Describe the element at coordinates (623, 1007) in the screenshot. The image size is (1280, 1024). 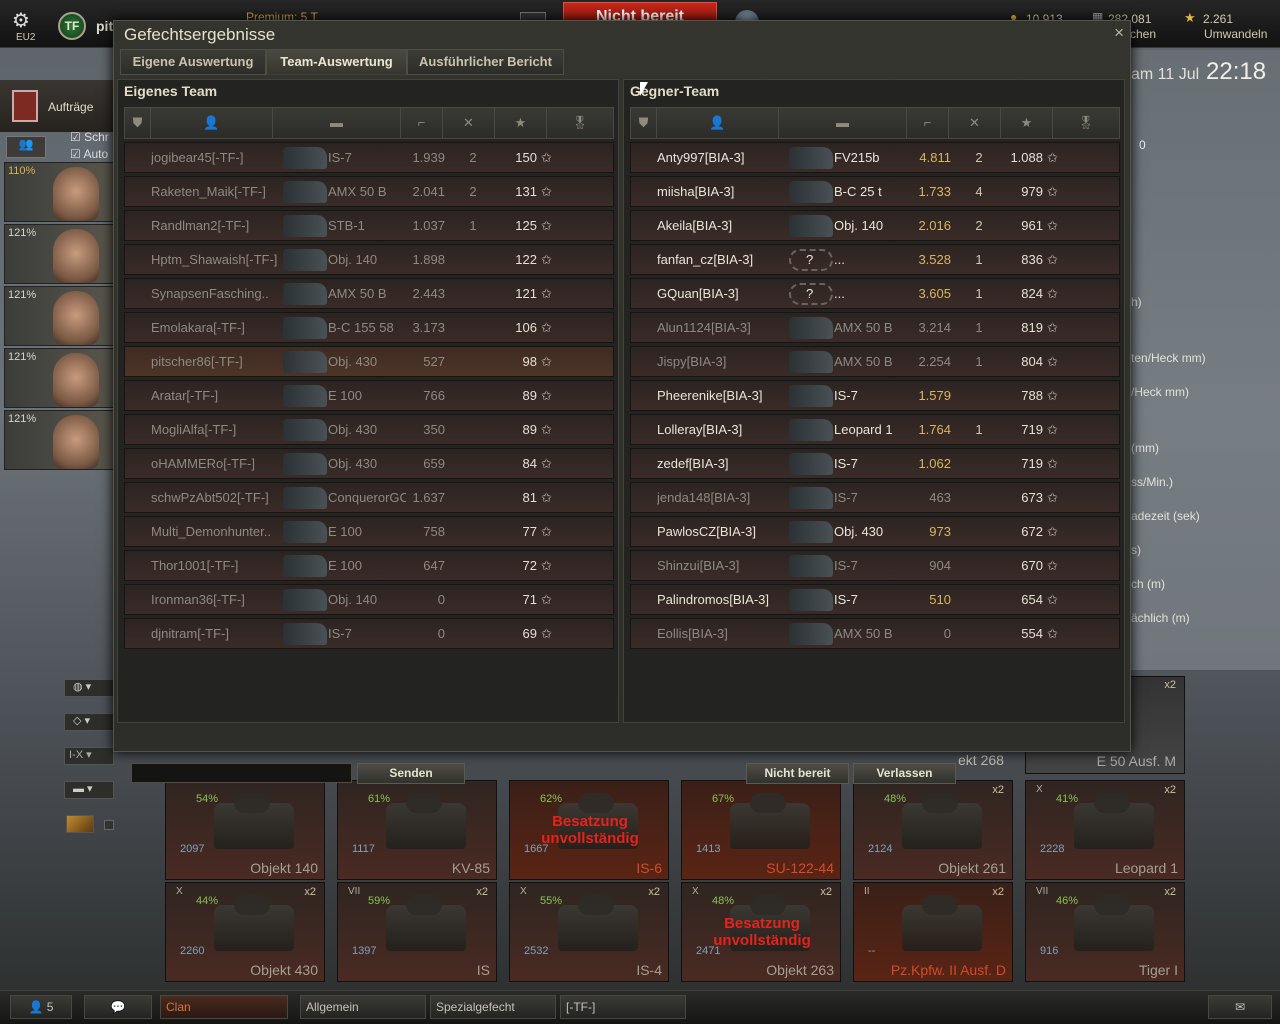
I see `channel-tf: [-TF-]` at that location.